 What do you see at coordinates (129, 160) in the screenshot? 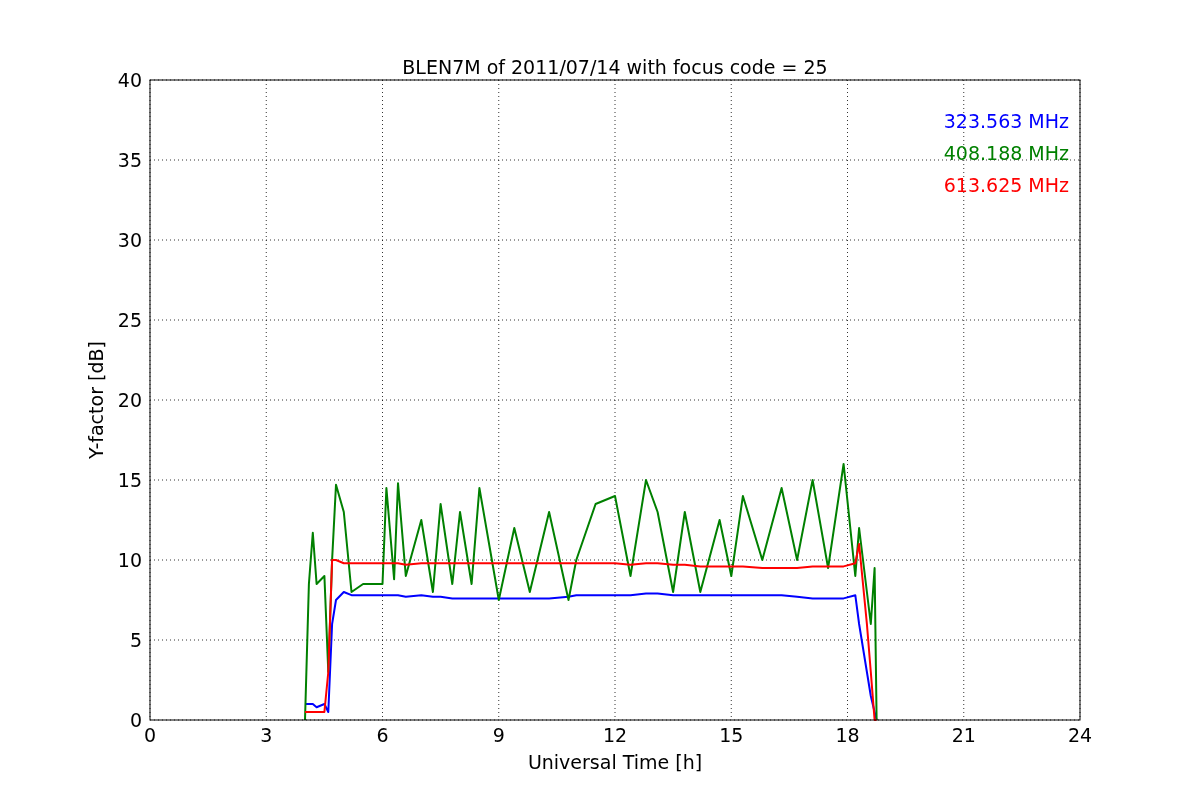
I see `y-tick-label: 35` at bounding box center [129, 160].